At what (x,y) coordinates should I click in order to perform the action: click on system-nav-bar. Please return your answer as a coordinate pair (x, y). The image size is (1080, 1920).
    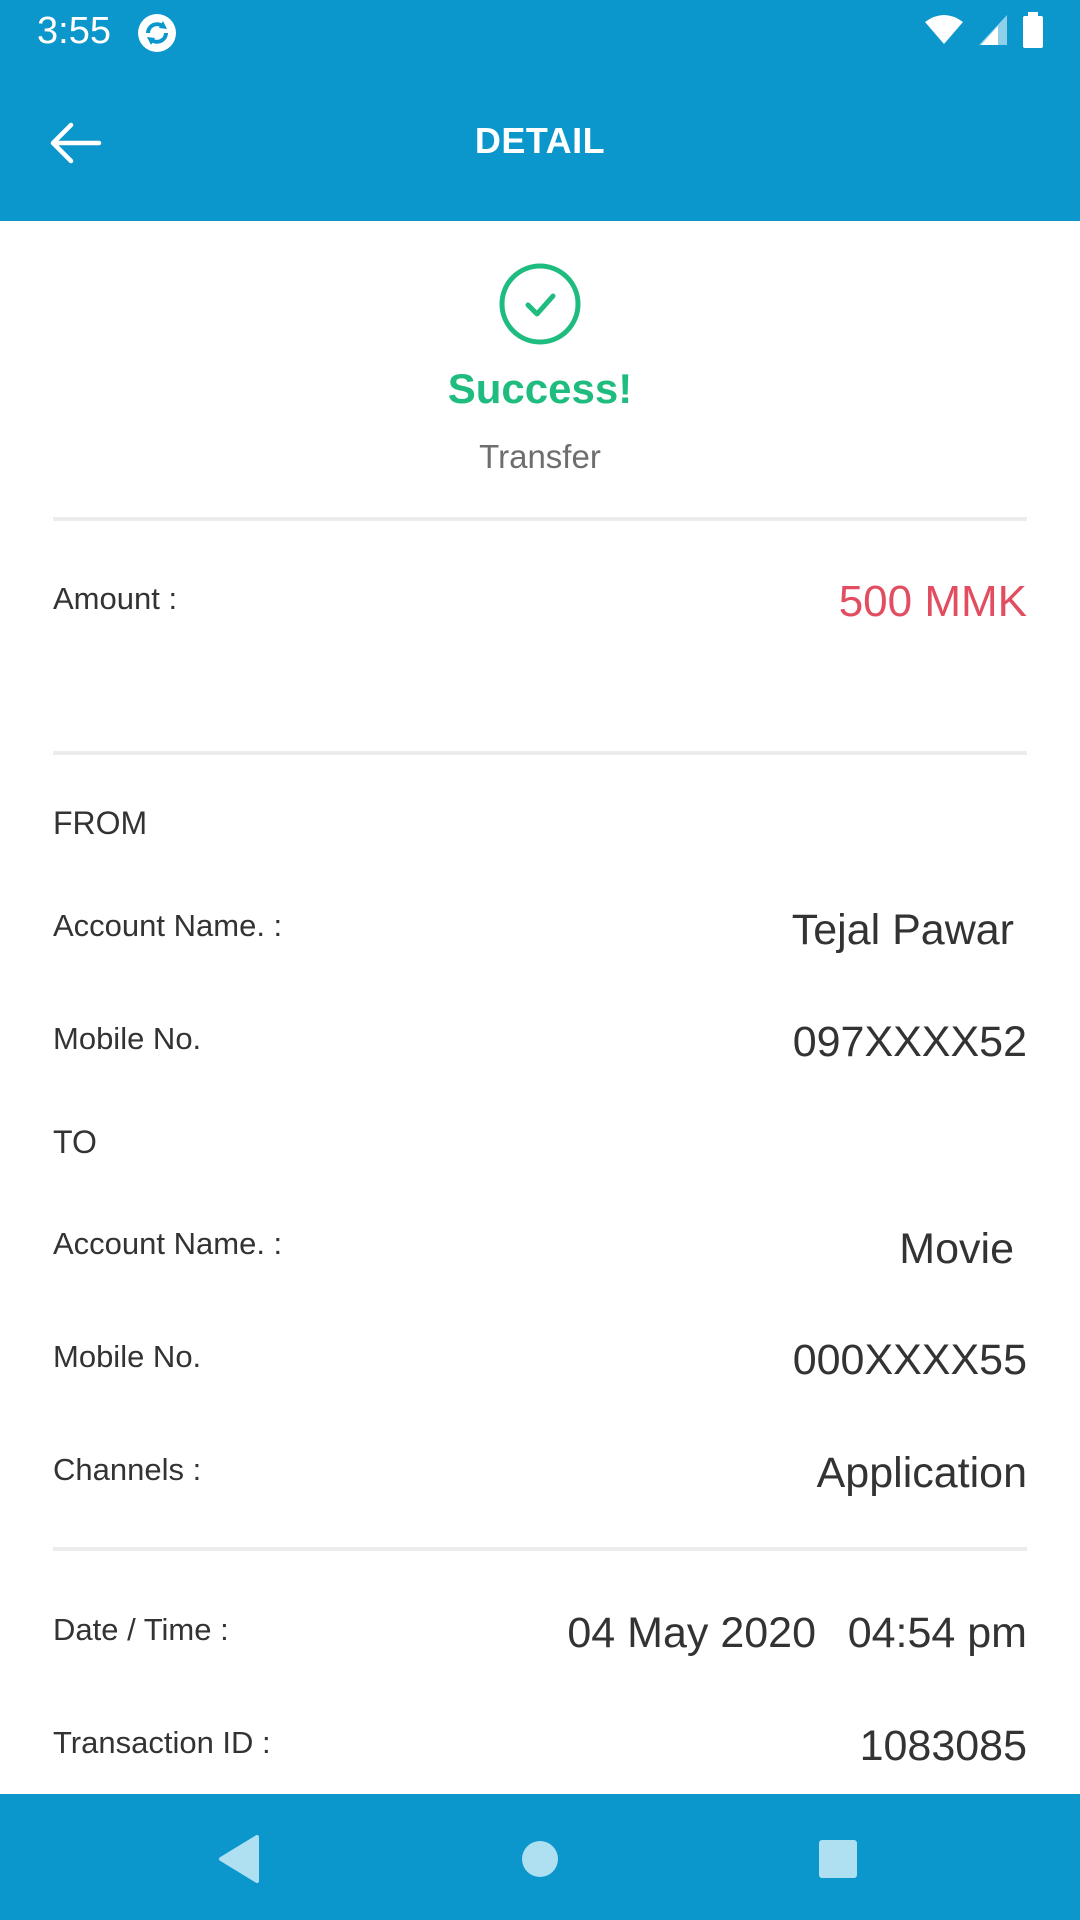
    Looking at the image, I should click on (540, 1857).